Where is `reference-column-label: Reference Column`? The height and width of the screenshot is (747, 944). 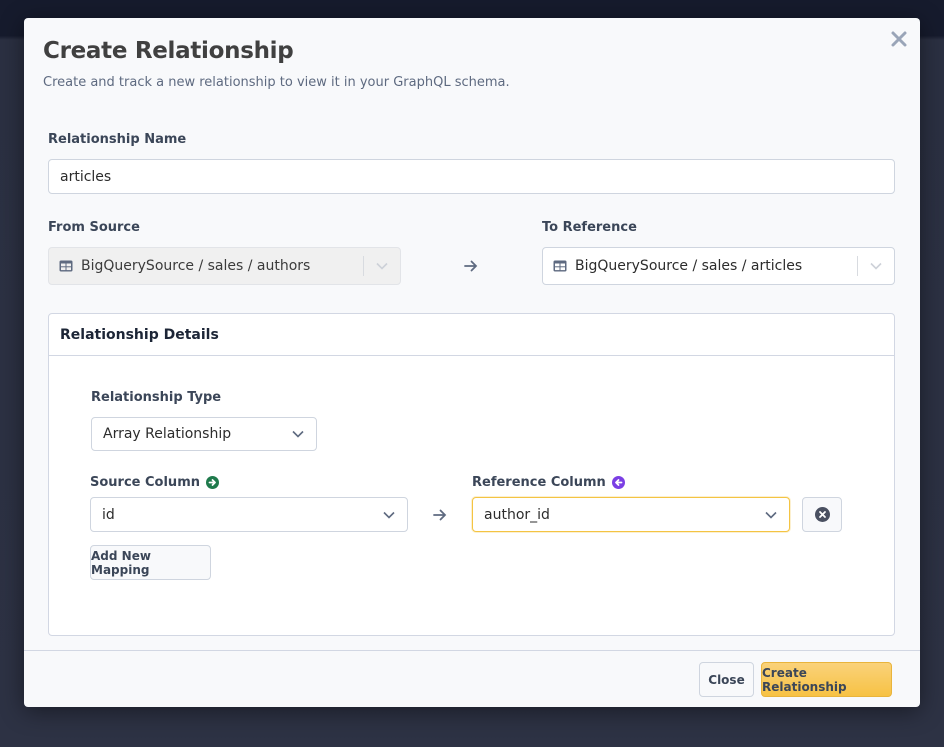 reference-column-label: Reference Column is located at coordinates (539, 482).